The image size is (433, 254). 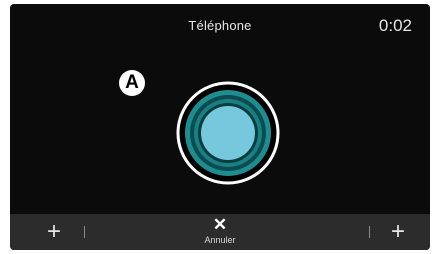 I want to click on add-left-button: +, so click(x=54, y=232).